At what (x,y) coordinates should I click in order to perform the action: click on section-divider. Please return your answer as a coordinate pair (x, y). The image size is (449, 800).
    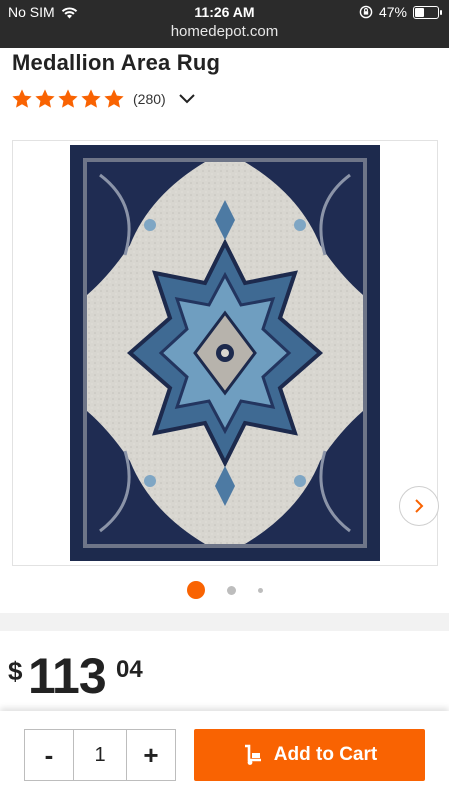
    Looking at the image, I should click on (224, 622).